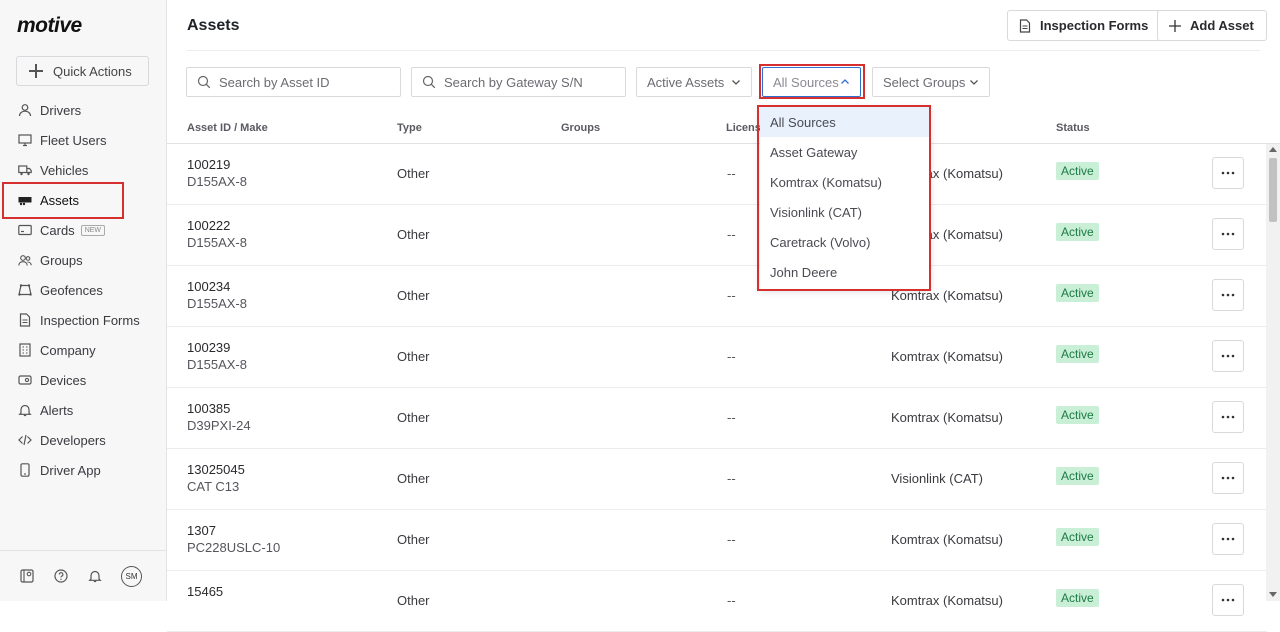 This screenshot has width=1280, height=632. I want to click on sidebar-item-label: Developers, so click(73, 440).